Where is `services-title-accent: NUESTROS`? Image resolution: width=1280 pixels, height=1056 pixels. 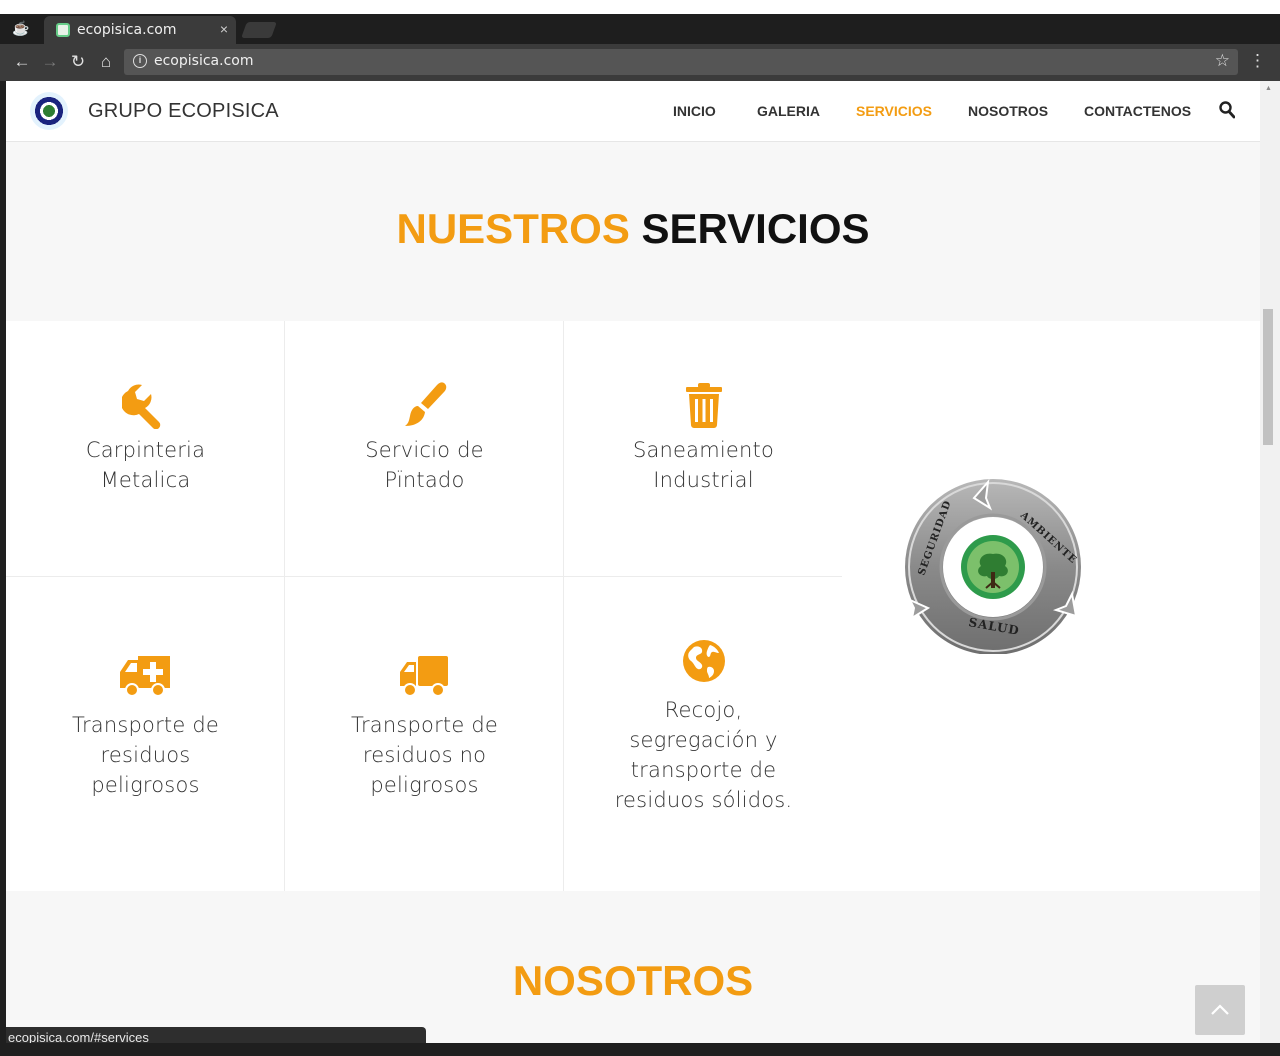 services-title-accent: NUESTROS is located at coordinates (513, 228).